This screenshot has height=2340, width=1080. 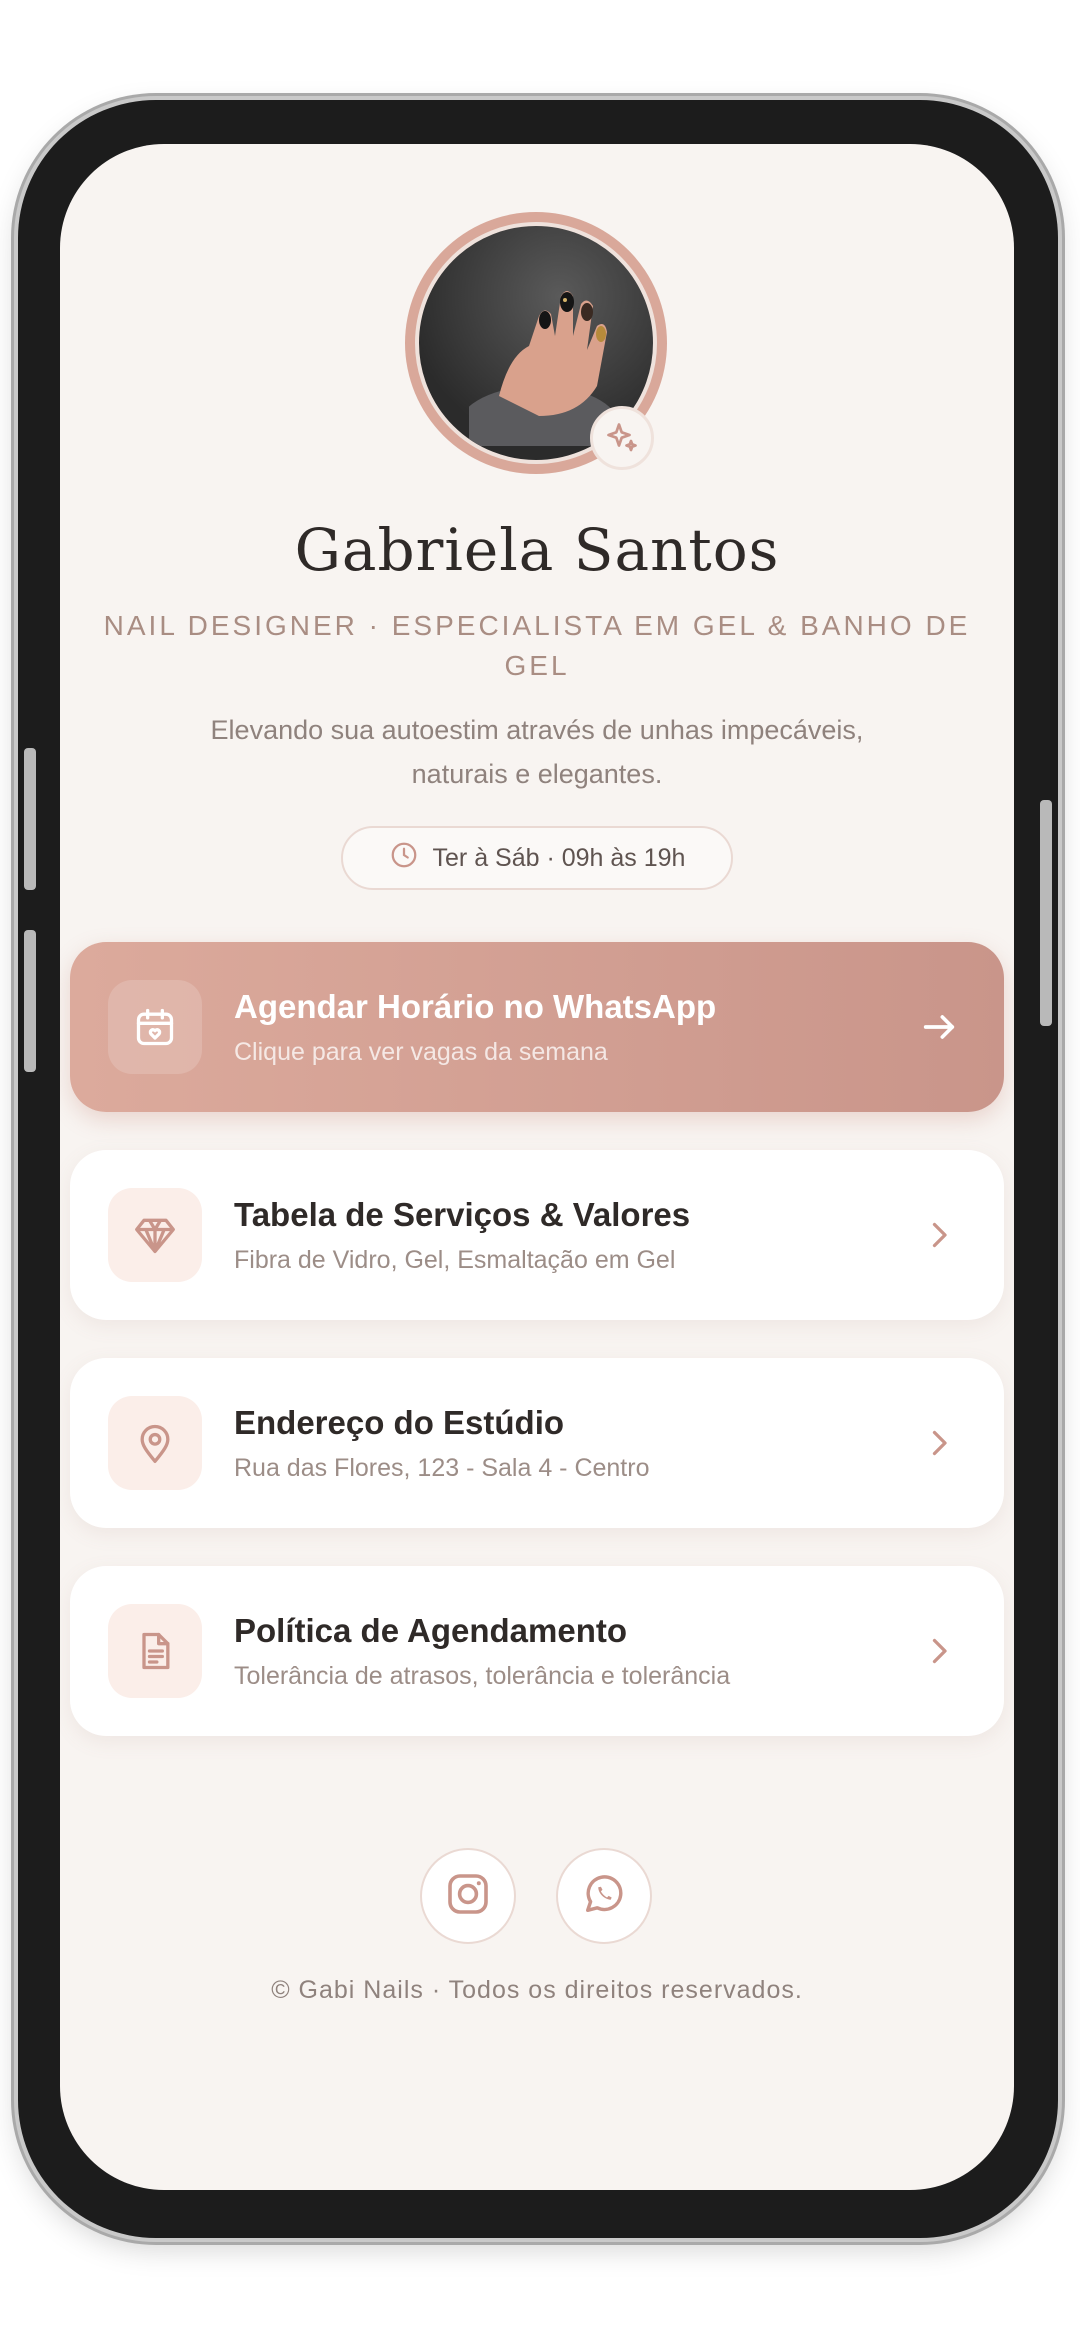 I want to click on whatsapp-icon, so click(x=604, y=1896).